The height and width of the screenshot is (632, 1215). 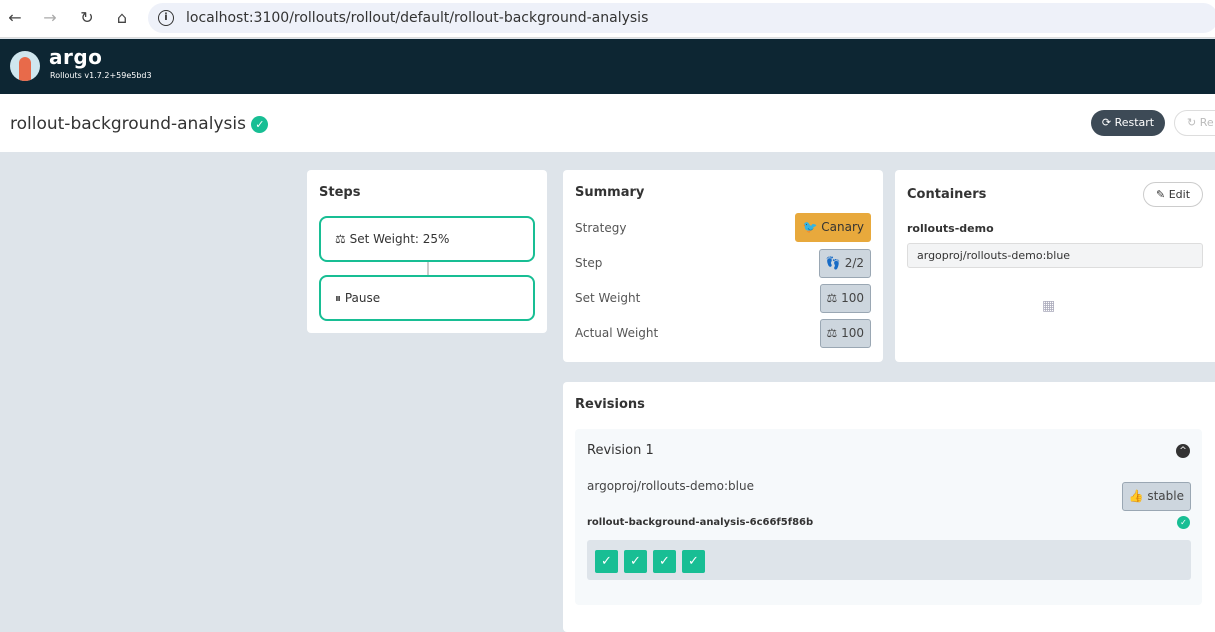 What do you see at coordinates (620, 450) in the screenshot?
I see `revision-title: Revision 1` at bounding box center [620, 450].